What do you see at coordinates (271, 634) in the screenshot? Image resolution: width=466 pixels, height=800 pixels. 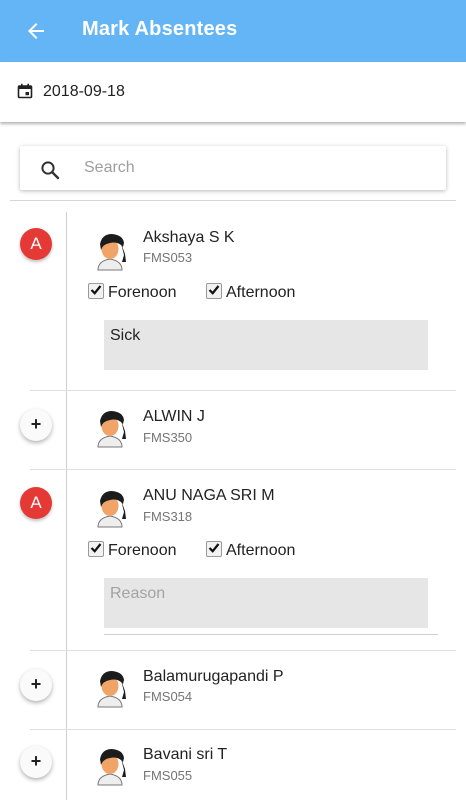 I see `reason-underline` at bounding box center [271, 634].